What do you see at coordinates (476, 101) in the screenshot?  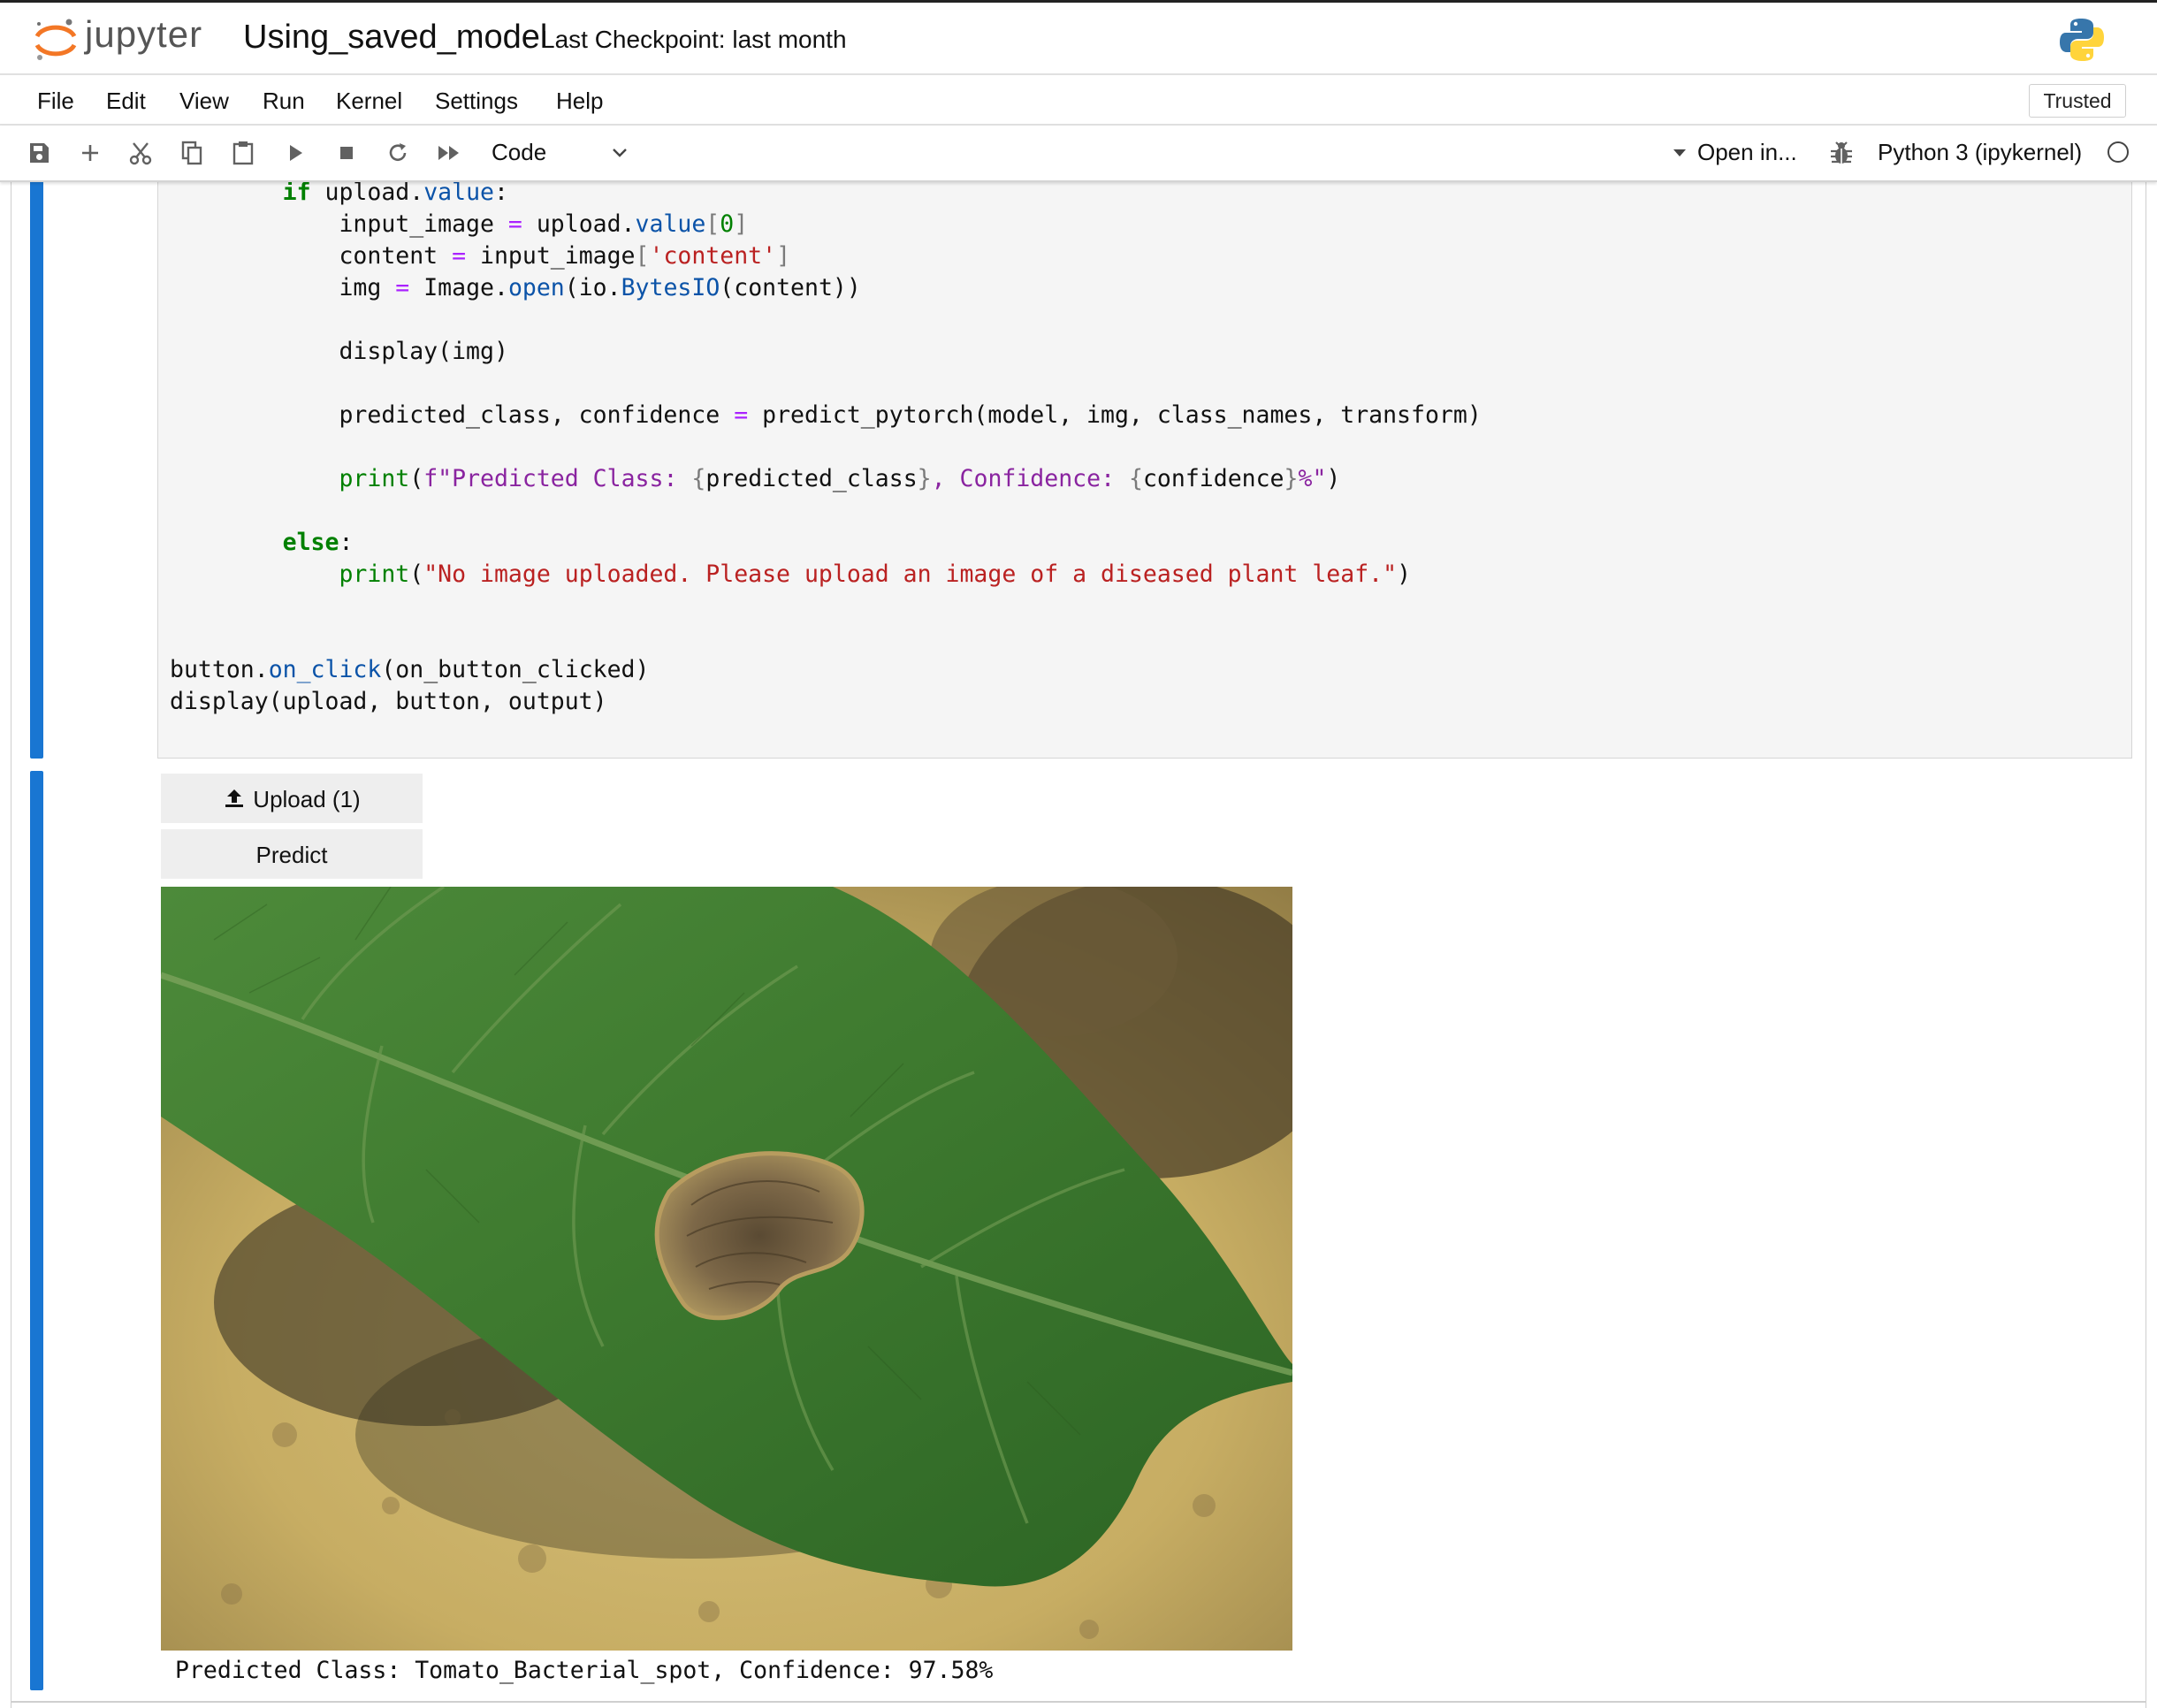 I see `menu-settings: Settings` at bounding box center [476, 101].